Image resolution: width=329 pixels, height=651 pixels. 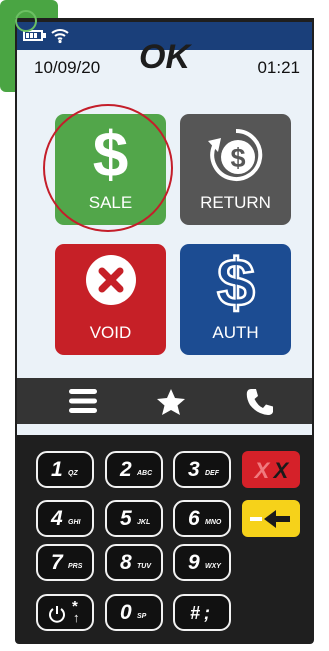 I want to click on keypad-key: 9 WXY, so click(x=202, y=562).